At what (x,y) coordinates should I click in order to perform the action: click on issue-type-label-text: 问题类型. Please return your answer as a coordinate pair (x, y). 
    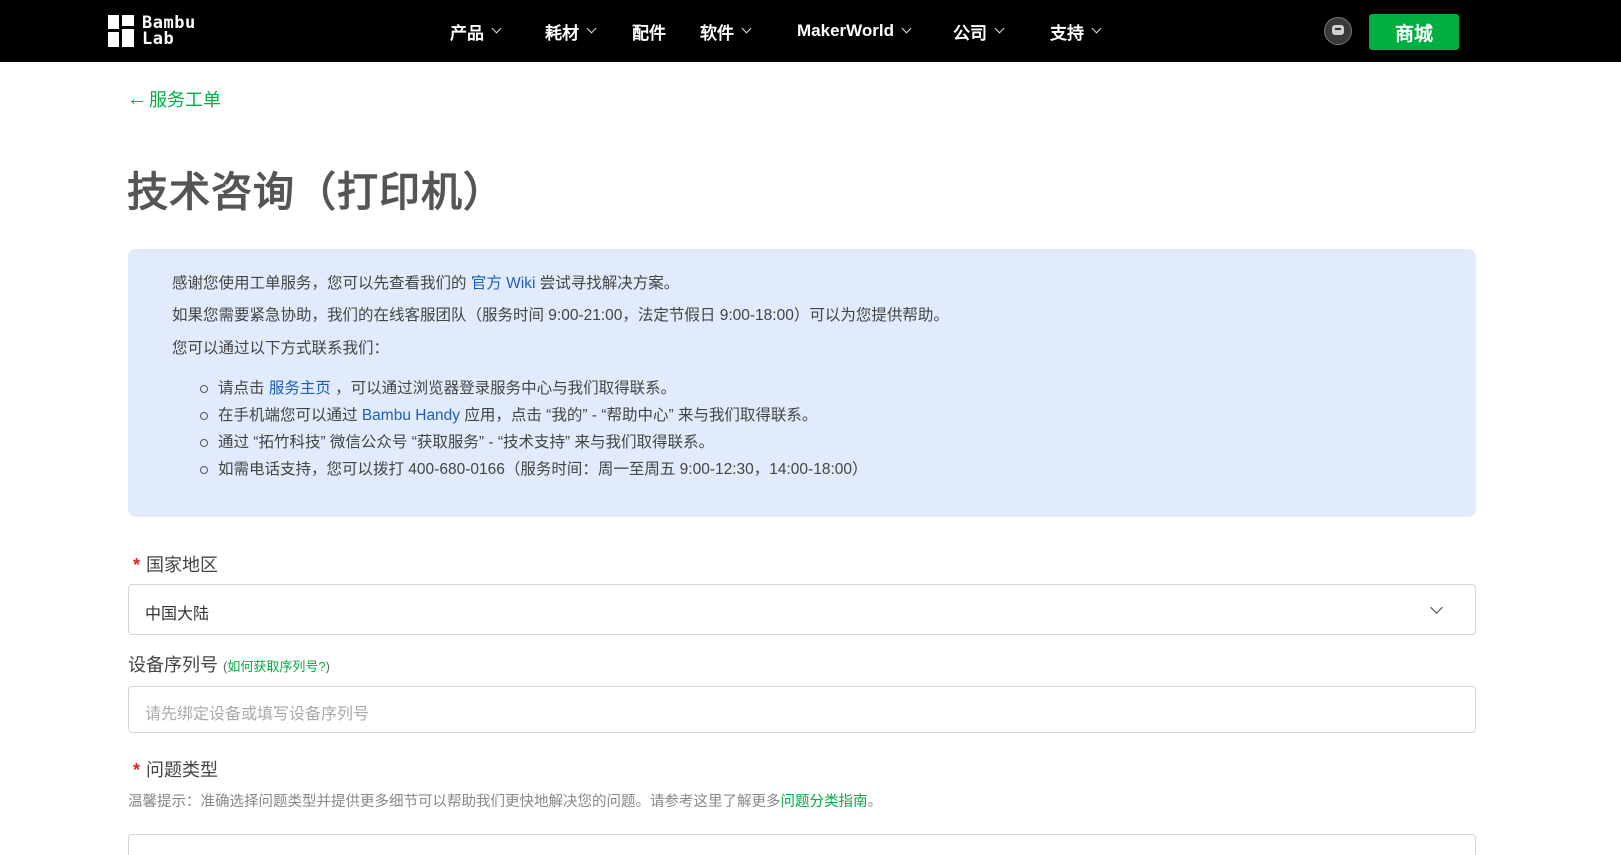
    Looking at the image, I should click on (182, 770).